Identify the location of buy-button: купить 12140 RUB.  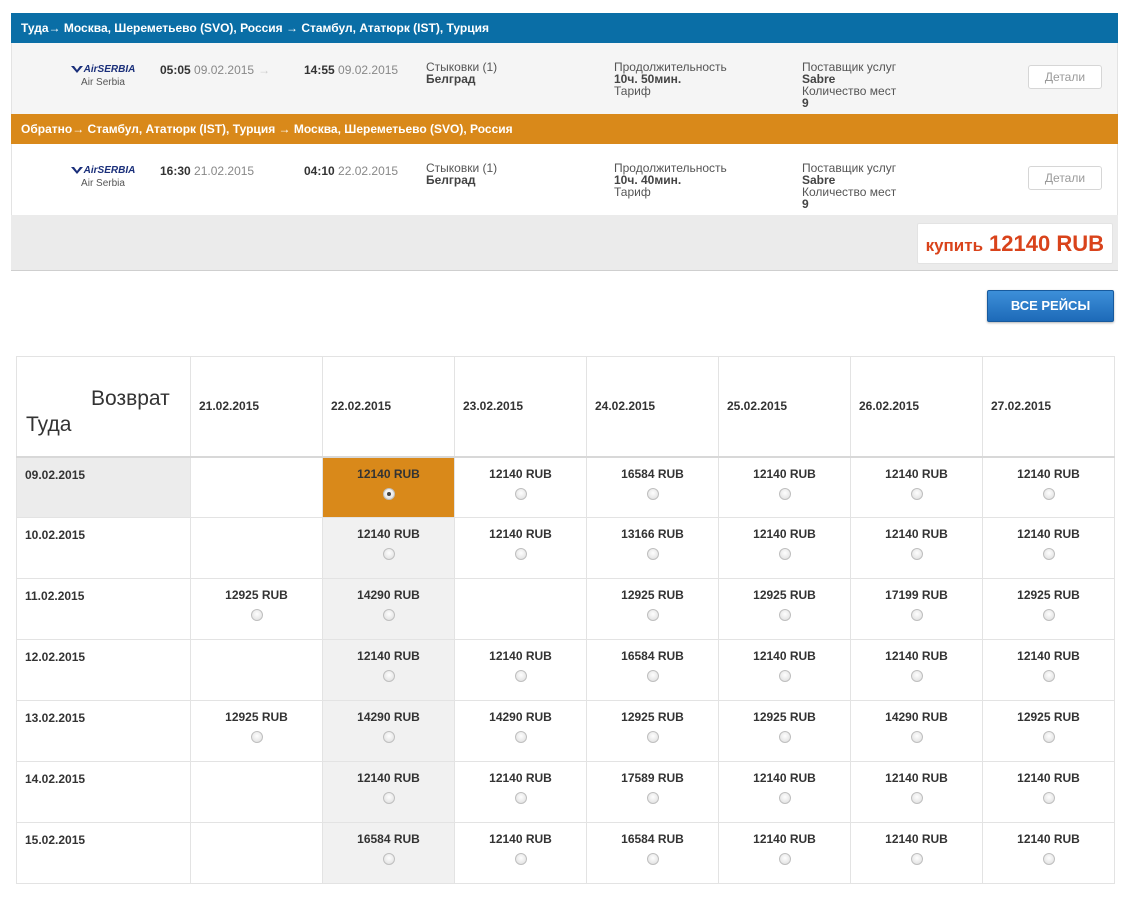
(1014, 243).